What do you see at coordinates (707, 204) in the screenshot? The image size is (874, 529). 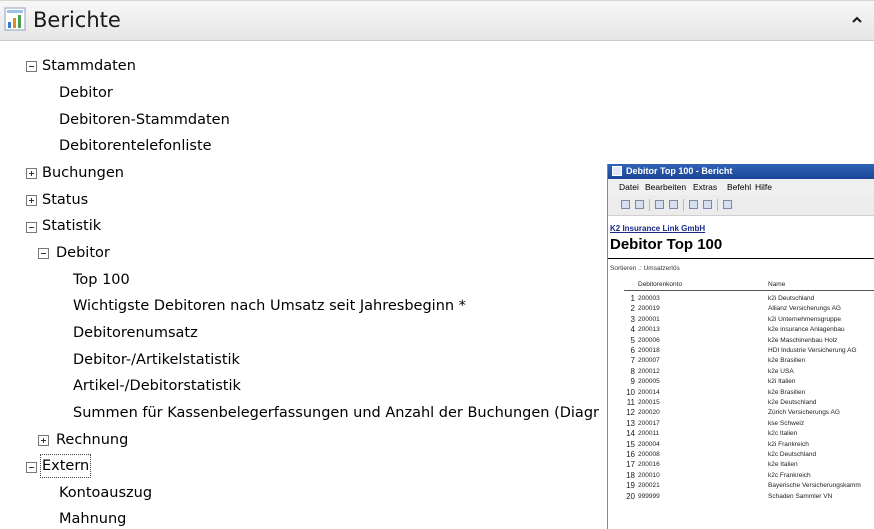 I see `last-page-icon` at bounding box center [707, 204].